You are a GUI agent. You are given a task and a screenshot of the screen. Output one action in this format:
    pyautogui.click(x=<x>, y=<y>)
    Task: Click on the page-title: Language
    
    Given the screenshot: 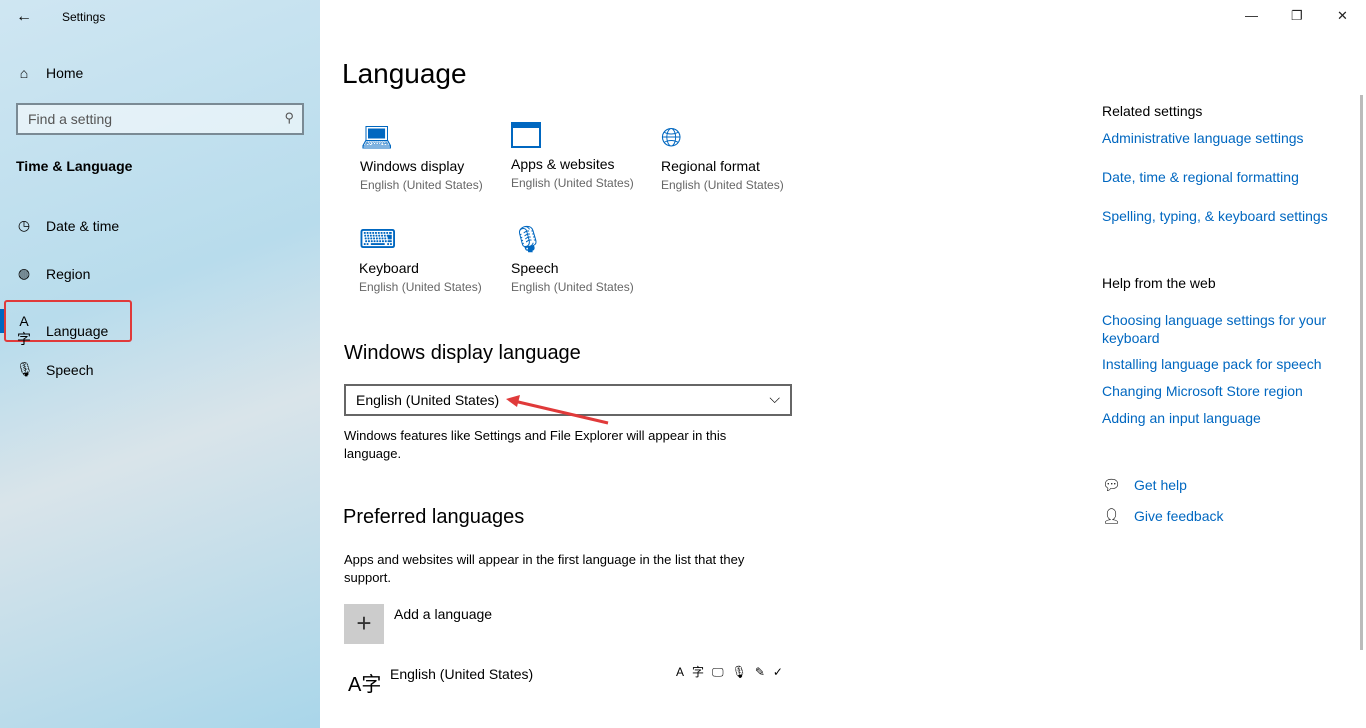 What is the action you would take?
    pyautogui.click(x=404, y=73)
    